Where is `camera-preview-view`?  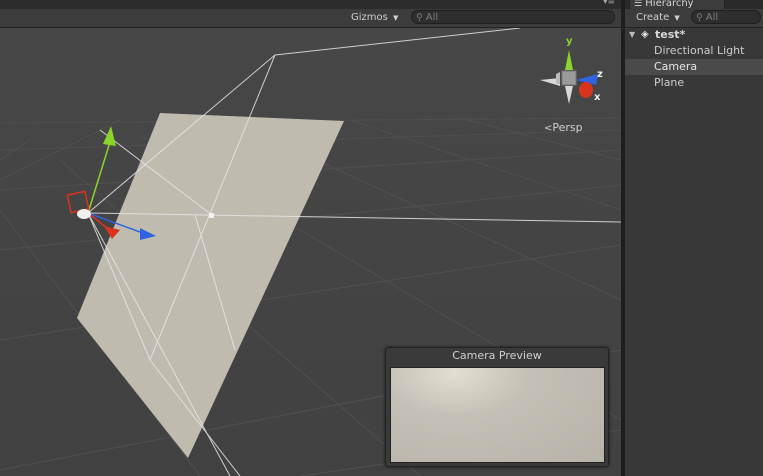 camera-preview-view is located at coordinates (497, 415).